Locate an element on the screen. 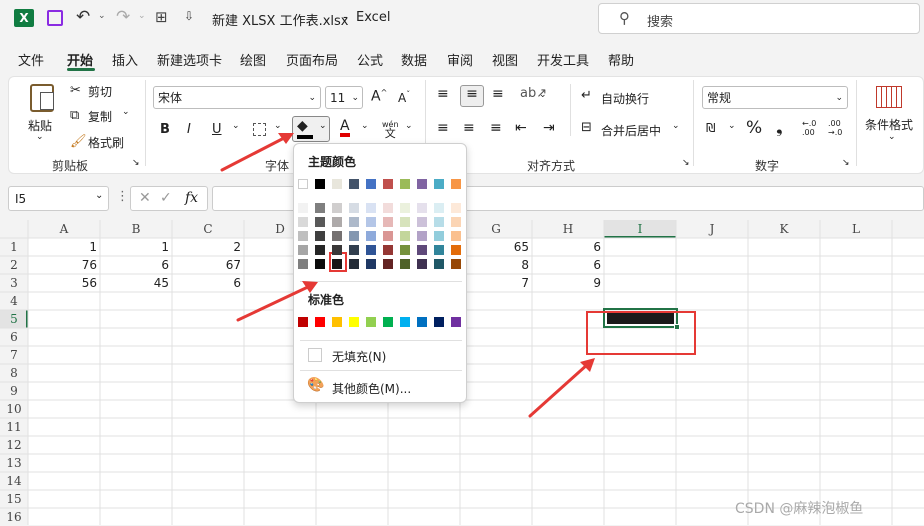 The height and width of the screenshot is (526, 924). arrow-to-fill-button is located at coordinates (254, 153).